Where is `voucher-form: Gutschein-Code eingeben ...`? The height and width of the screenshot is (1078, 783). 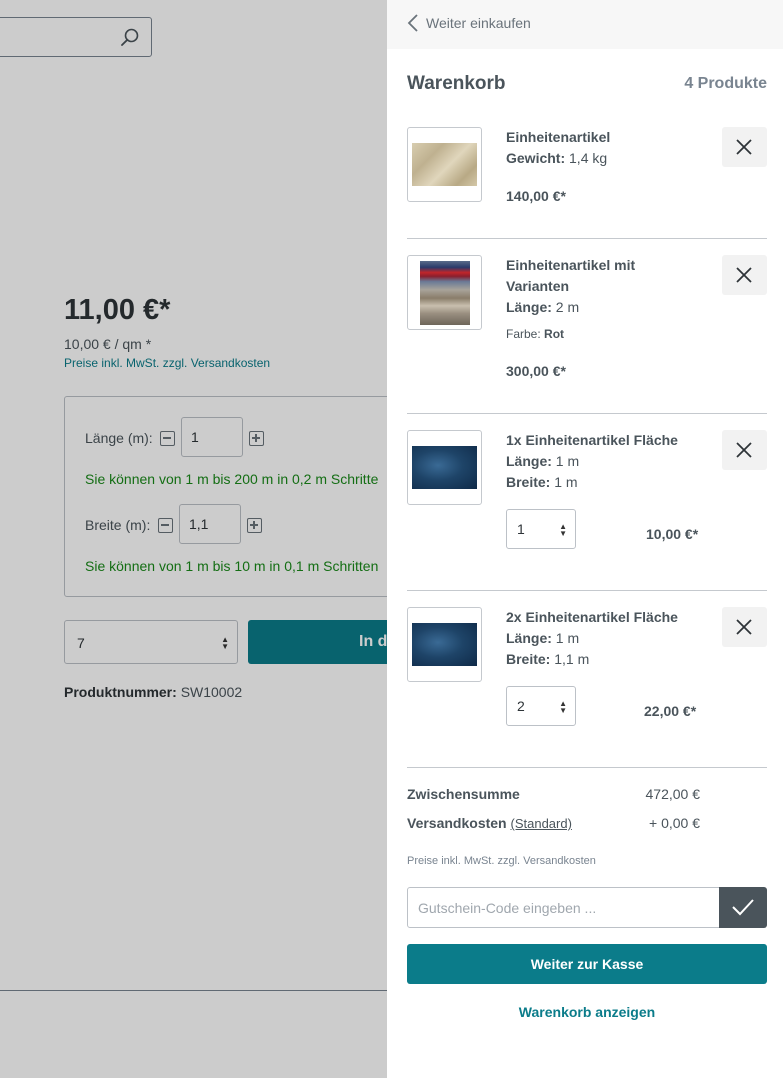 voucher-form: Gutschein-Code eingeben ... is located at coordinates (587, 907).